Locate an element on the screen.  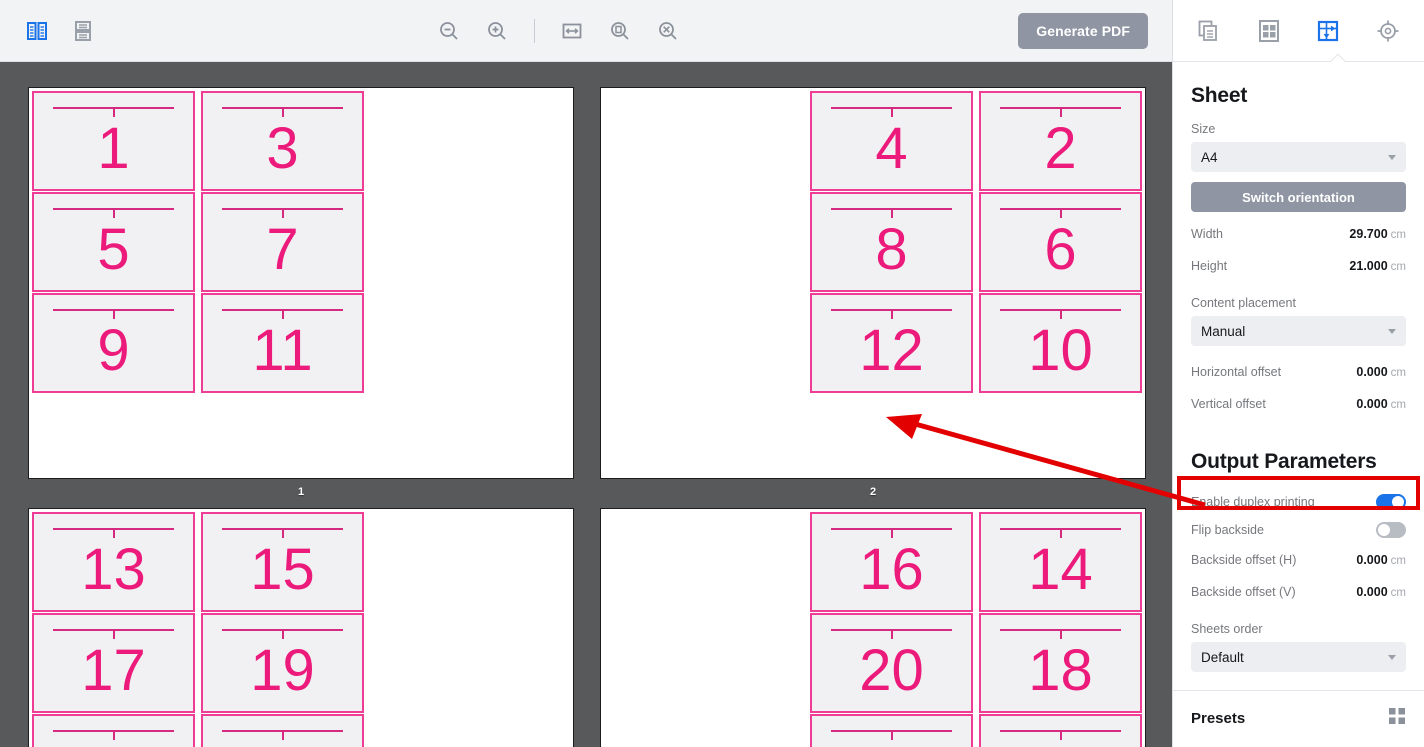
page-card: 24 is located at coordinates (891, 730).